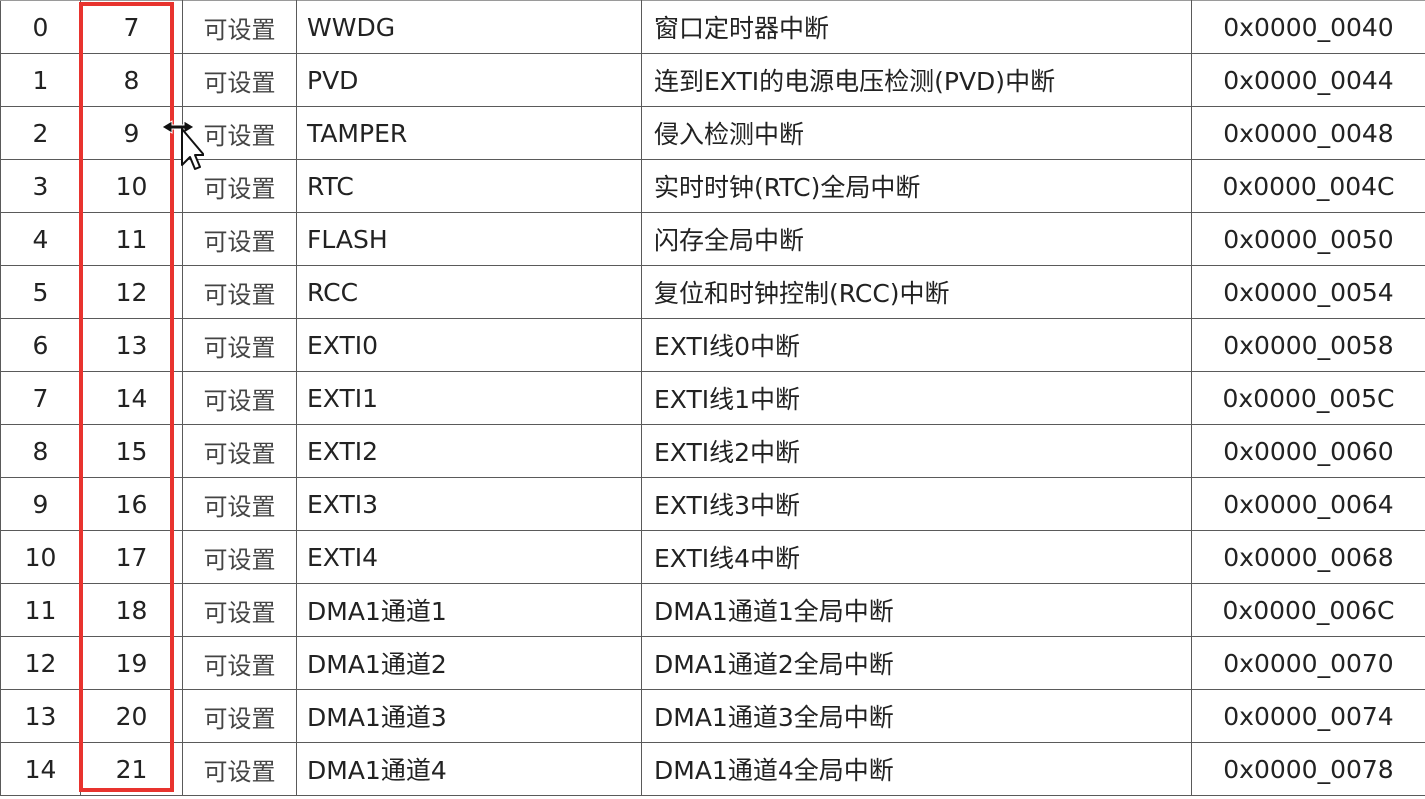 This screenshot has height=799, width=1425. Describe the element at coordinates (916, 769) in the screenshot. I see `description-cell: DMA1通道4全局中断` at that location.